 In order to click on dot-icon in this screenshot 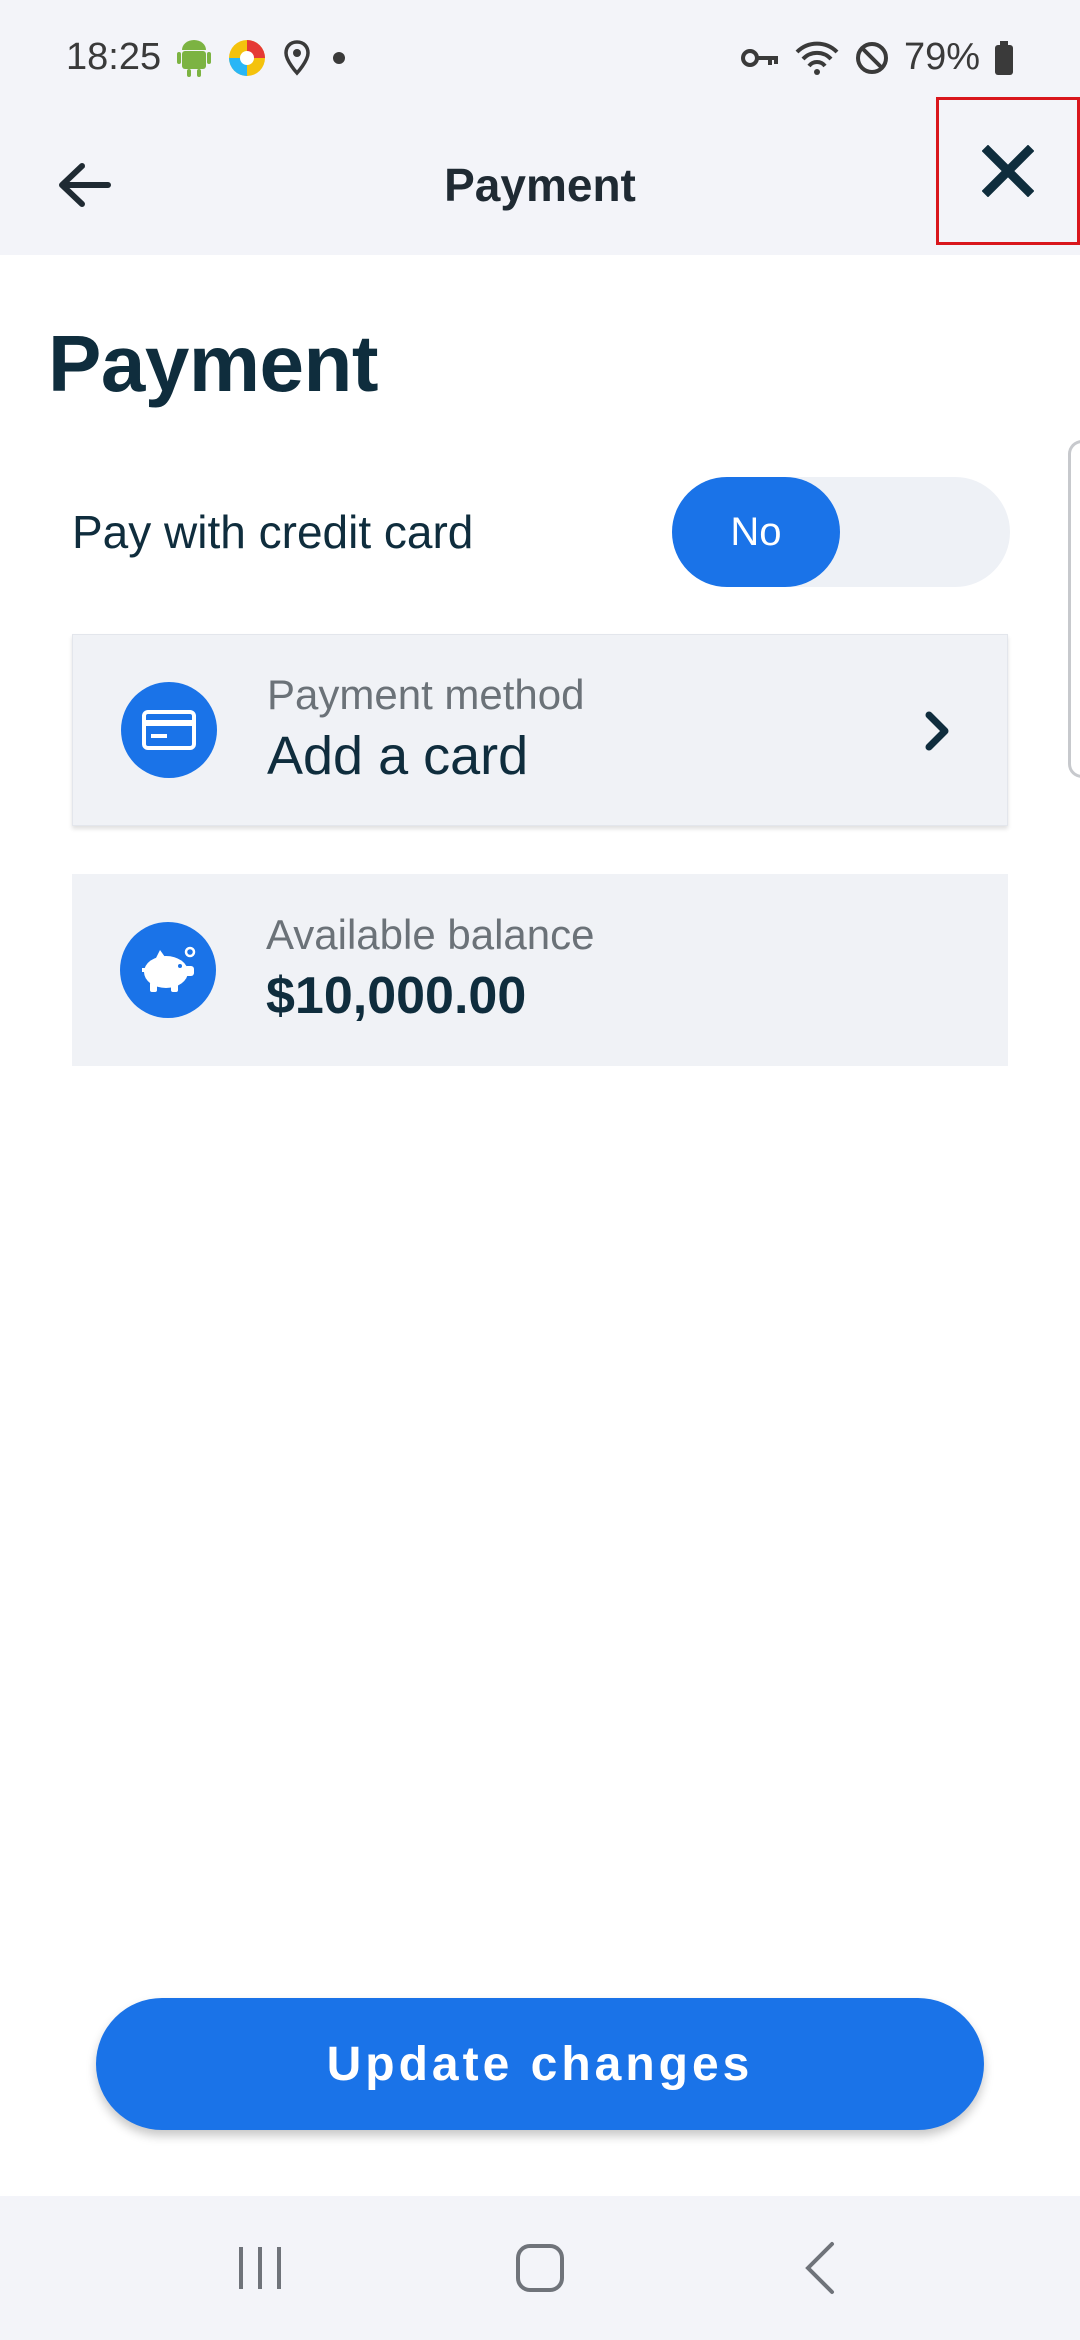, I will do `click(339, 58)`.